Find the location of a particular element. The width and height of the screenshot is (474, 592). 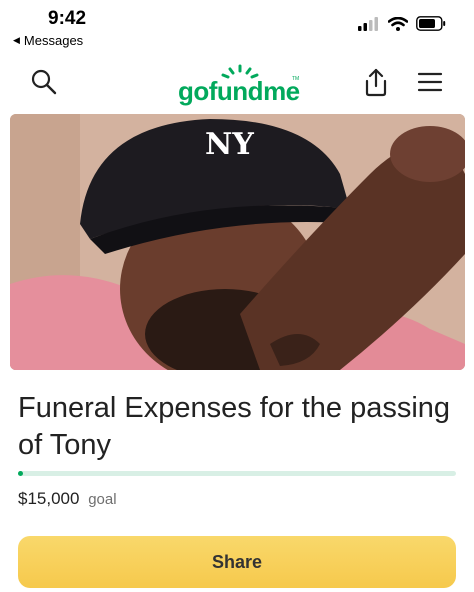

menu-icon is located at coordinates (430, 82).